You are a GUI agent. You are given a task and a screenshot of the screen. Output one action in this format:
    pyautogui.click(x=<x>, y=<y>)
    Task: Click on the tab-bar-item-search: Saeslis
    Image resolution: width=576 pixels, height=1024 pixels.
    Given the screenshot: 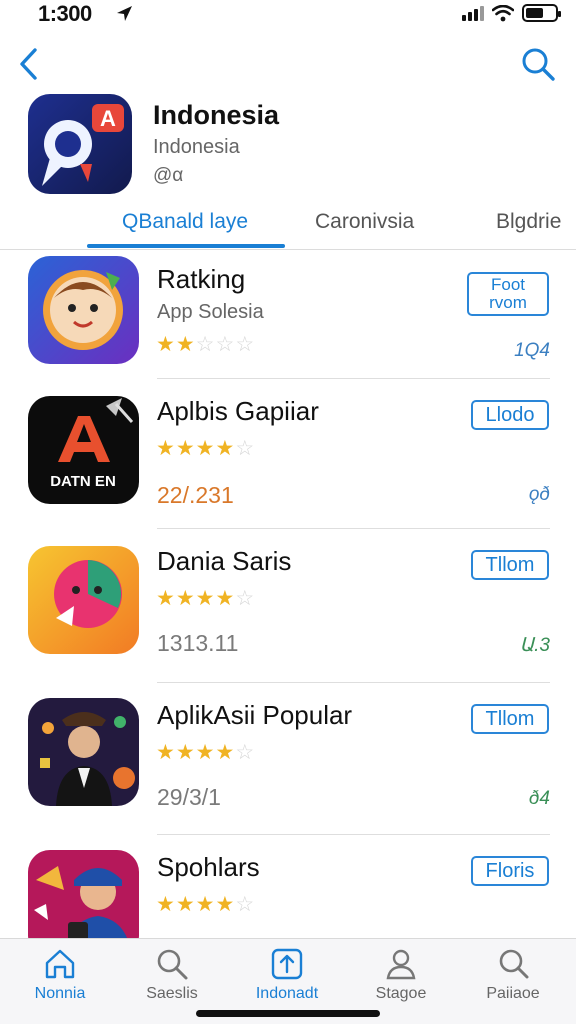 What is the action you would take?
    pyautogui.click(x=172, y=975)
    